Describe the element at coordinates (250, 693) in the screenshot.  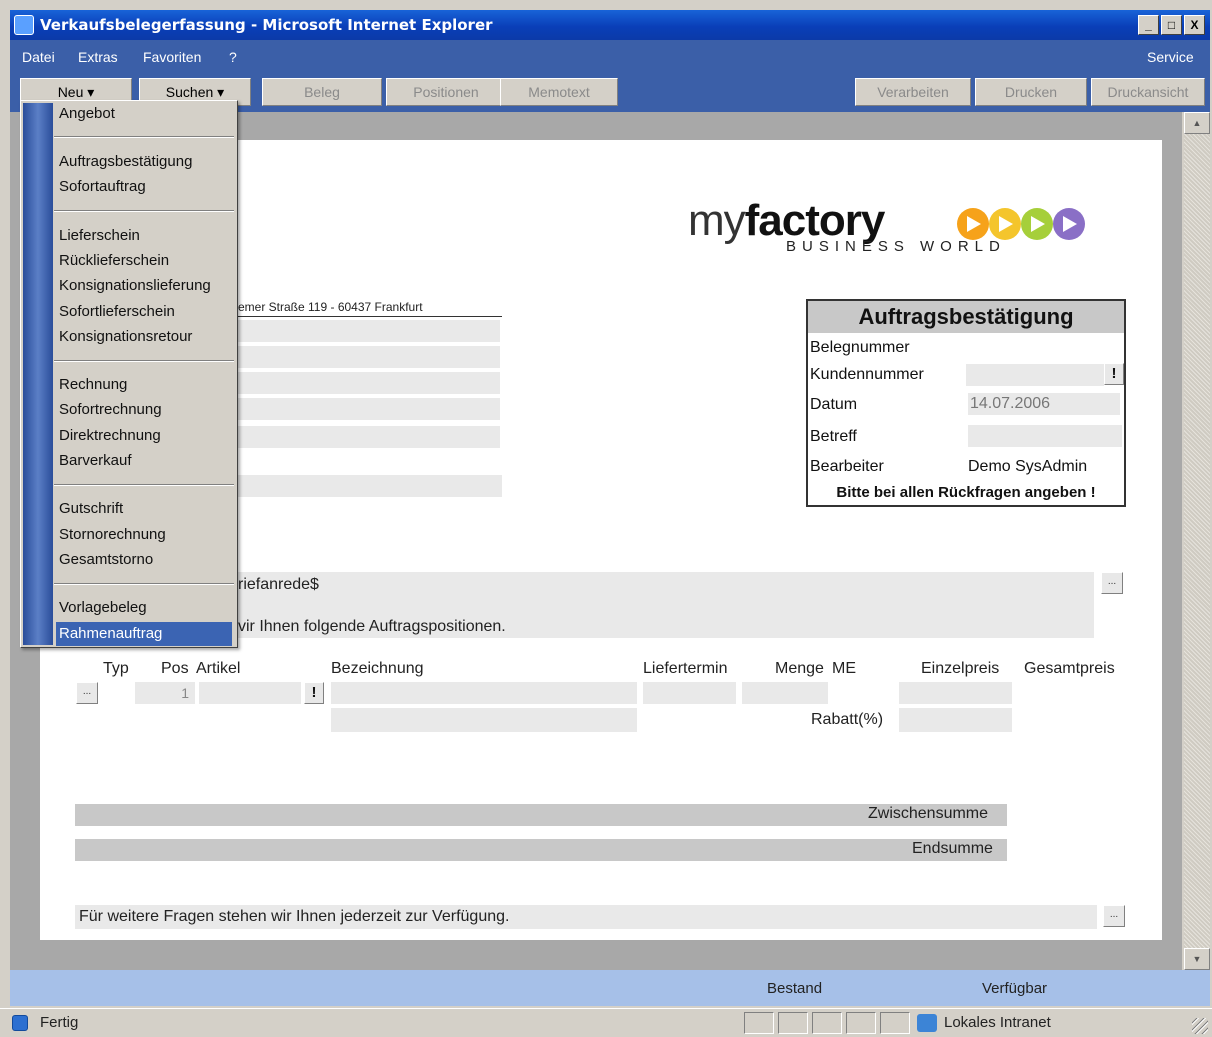
I see `artikel-field` at that location.